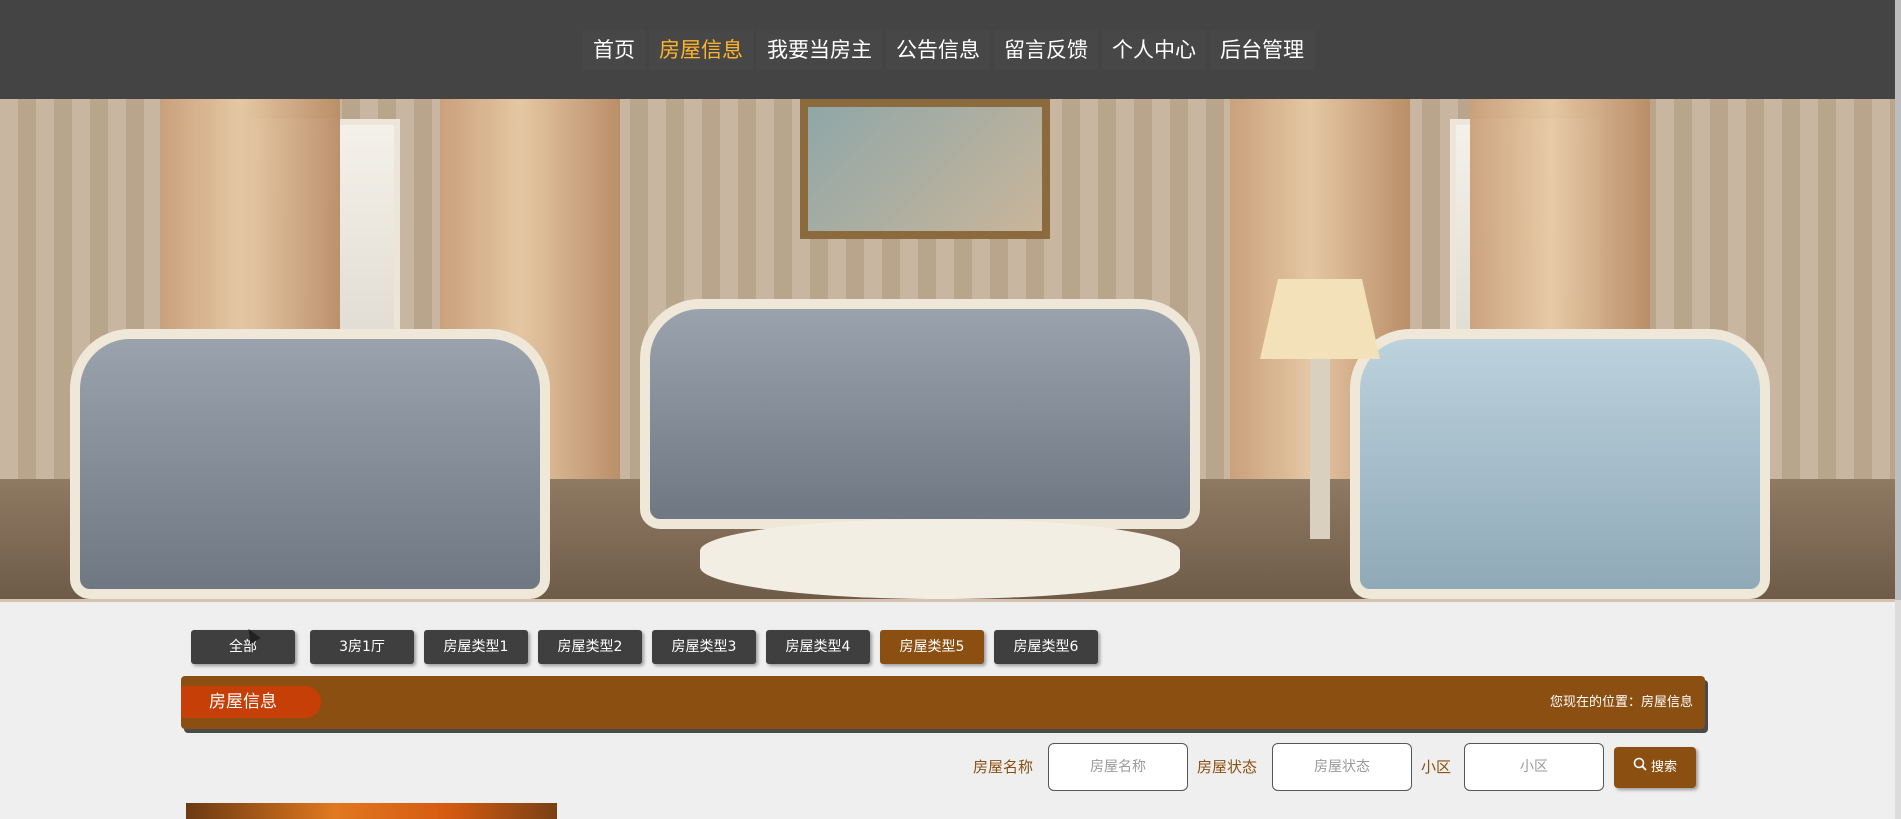  Describe the element at coordinates (1320, 449) in the screenshot. I see `banner-lamp-stand` at that location.